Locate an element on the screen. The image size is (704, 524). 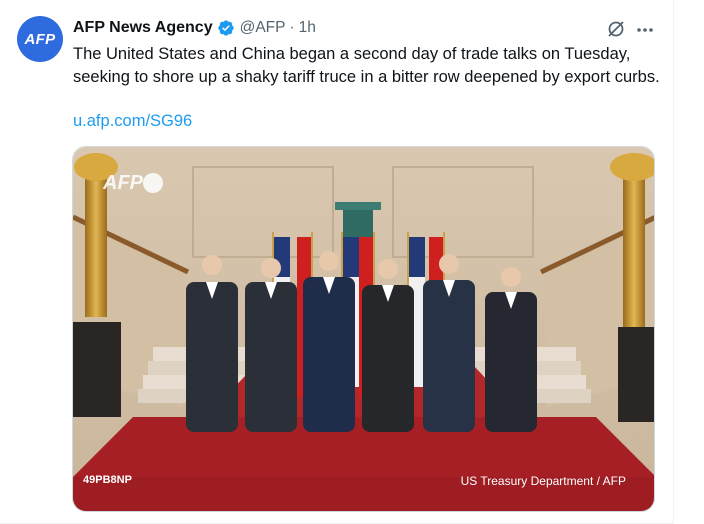
more-icon is located at coordinates (645, 30).